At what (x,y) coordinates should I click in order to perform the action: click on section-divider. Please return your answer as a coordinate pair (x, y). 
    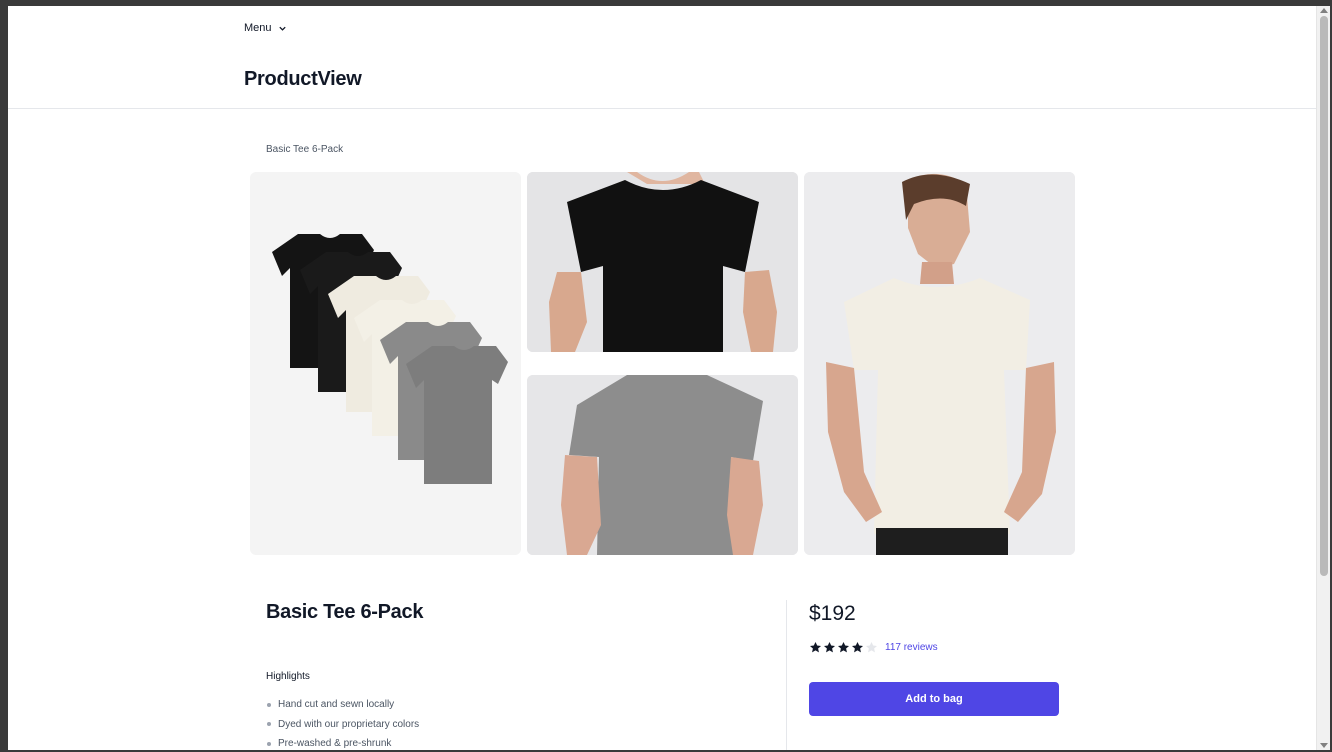
    Looking at the image, I should click on (786, 675).